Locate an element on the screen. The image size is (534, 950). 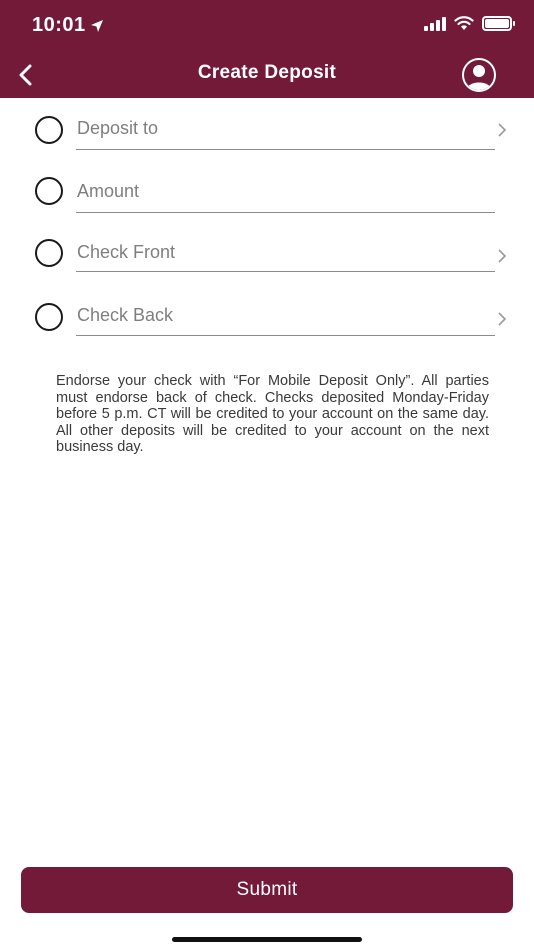
submit-button: Submit is located at coordinates (267, 890).